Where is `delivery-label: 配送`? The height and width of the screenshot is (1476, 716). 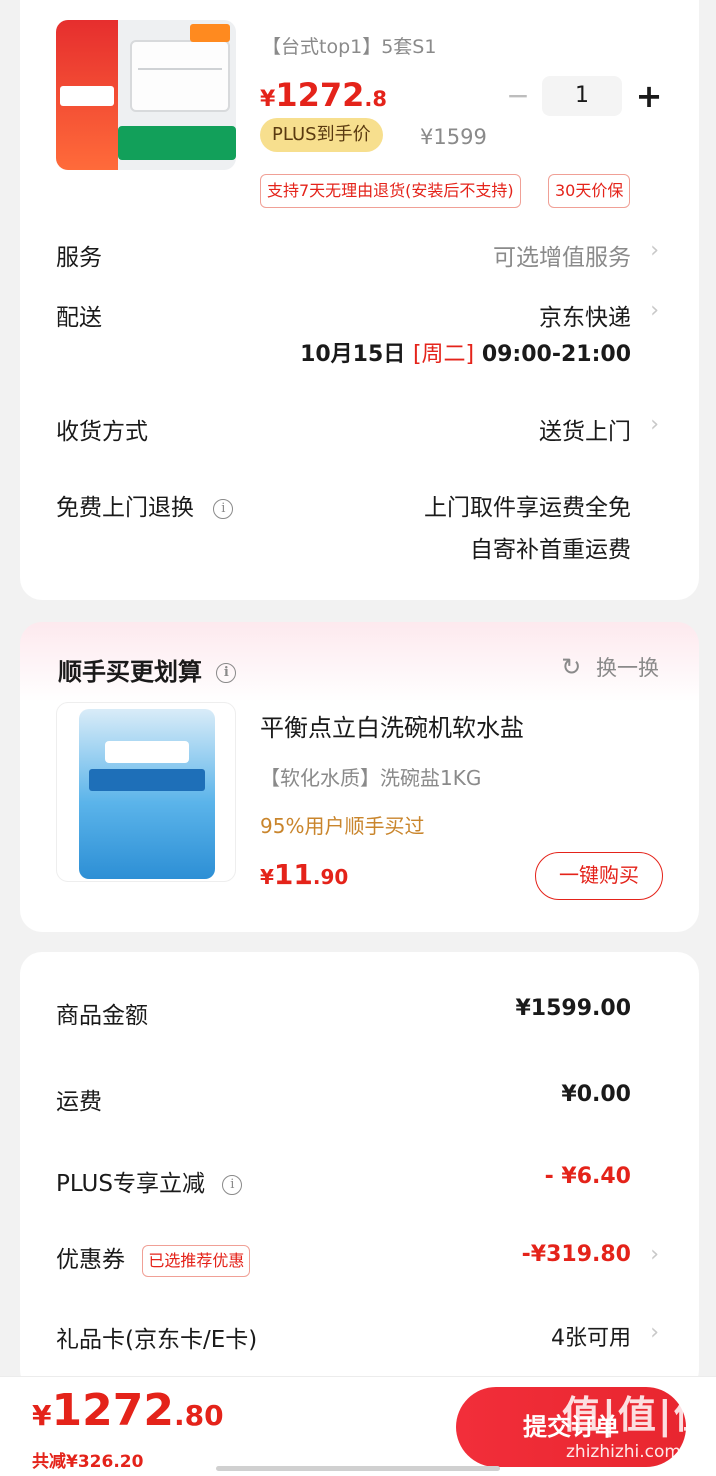
delivery-label: 配送 is located at coordinates (79, 318).